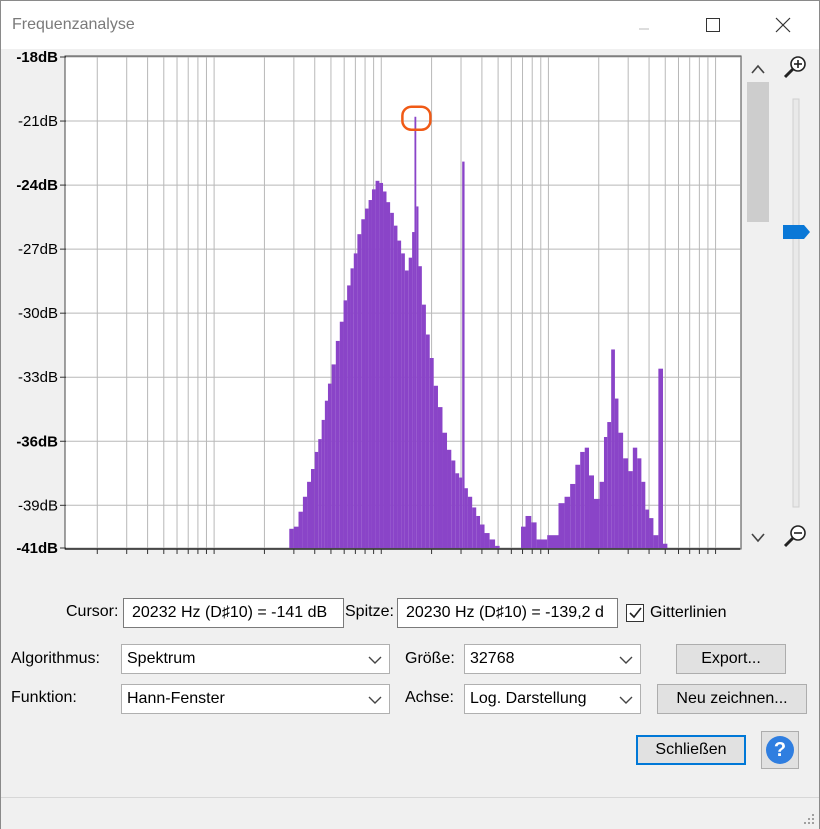 The height and width of the screenshot is (829, 820). What do you see at coordinates (37, 548) in the screenshot?
I see `y-tick-label: -41dB` at bounding box center [37, 548].